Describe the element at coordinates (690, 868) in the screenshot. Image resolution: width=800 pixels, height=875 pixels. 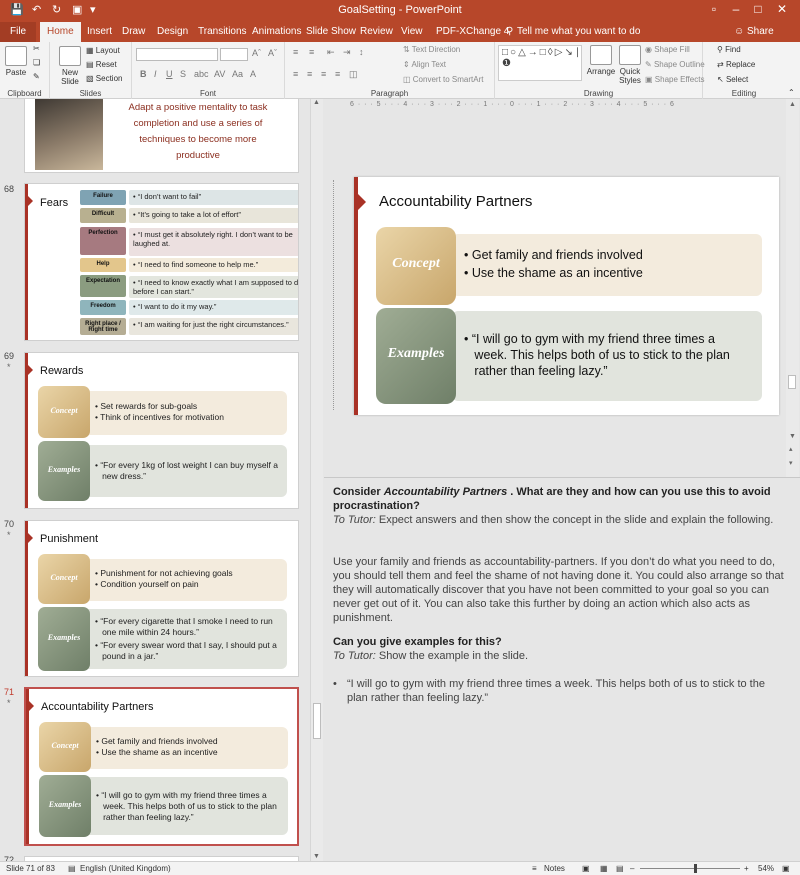
I see `zoom-slider` at that location.